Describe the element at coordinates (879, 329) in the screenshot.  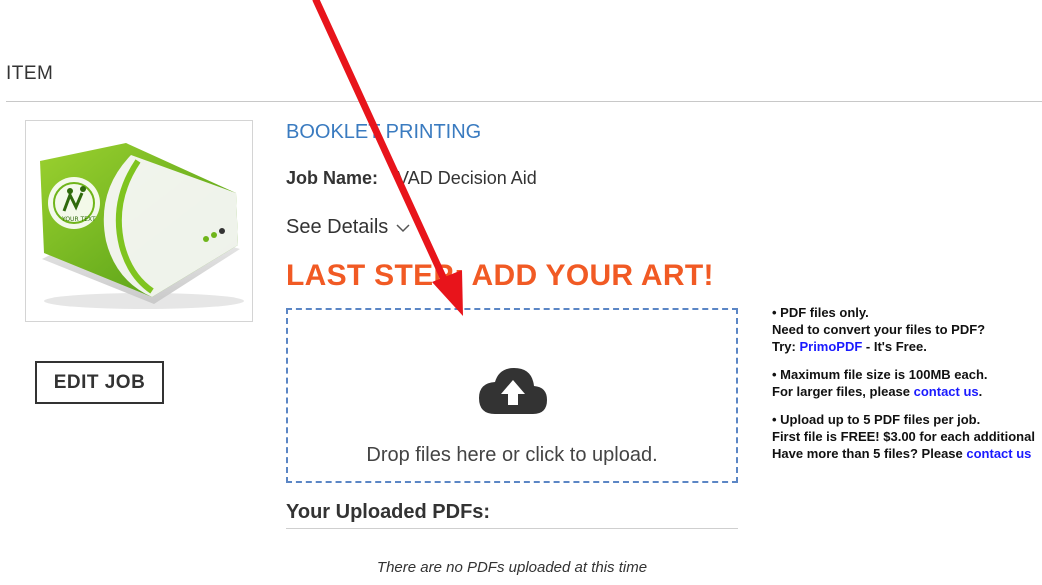
I see `info-line: Need to convert your files to PDF?` at that location.